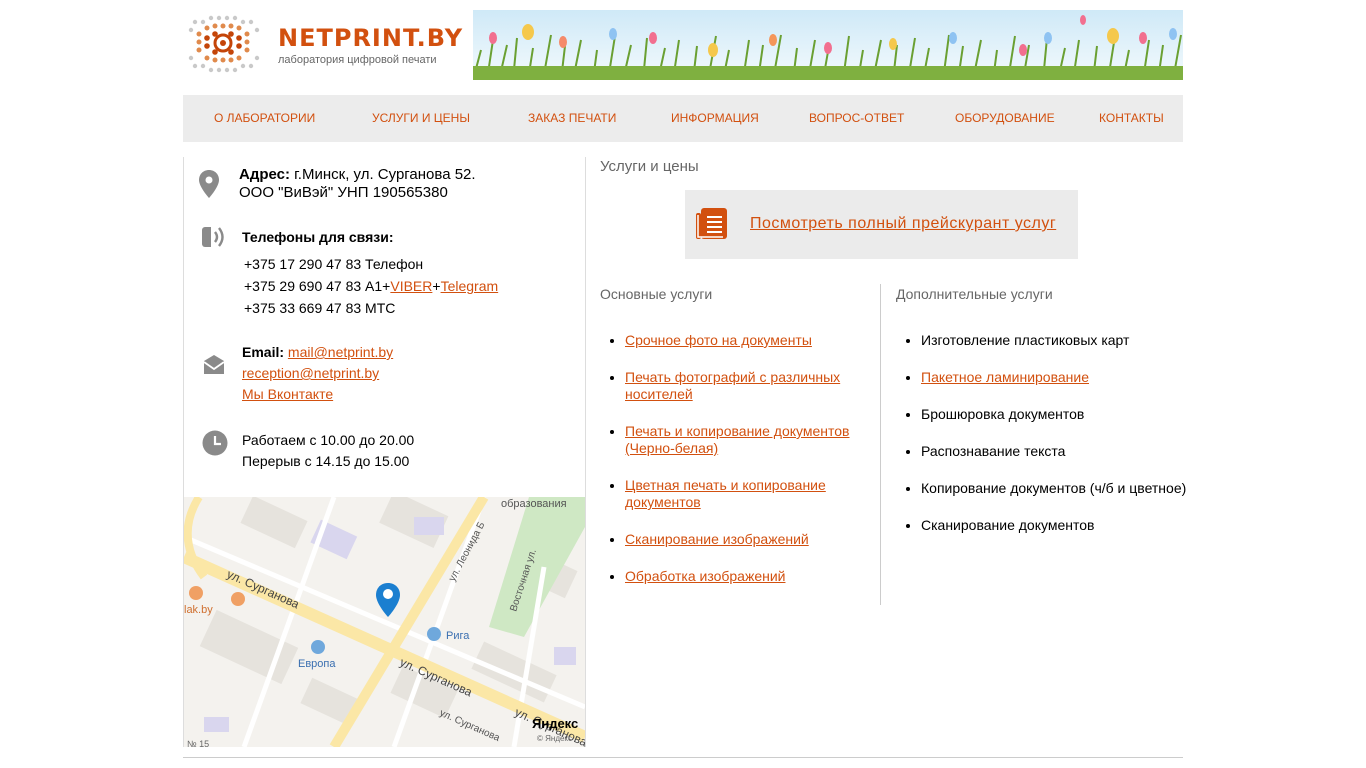 This screenshot has height=768, width=1366. I want to click on map-poi-evropa: Европа, so click(317, 664).